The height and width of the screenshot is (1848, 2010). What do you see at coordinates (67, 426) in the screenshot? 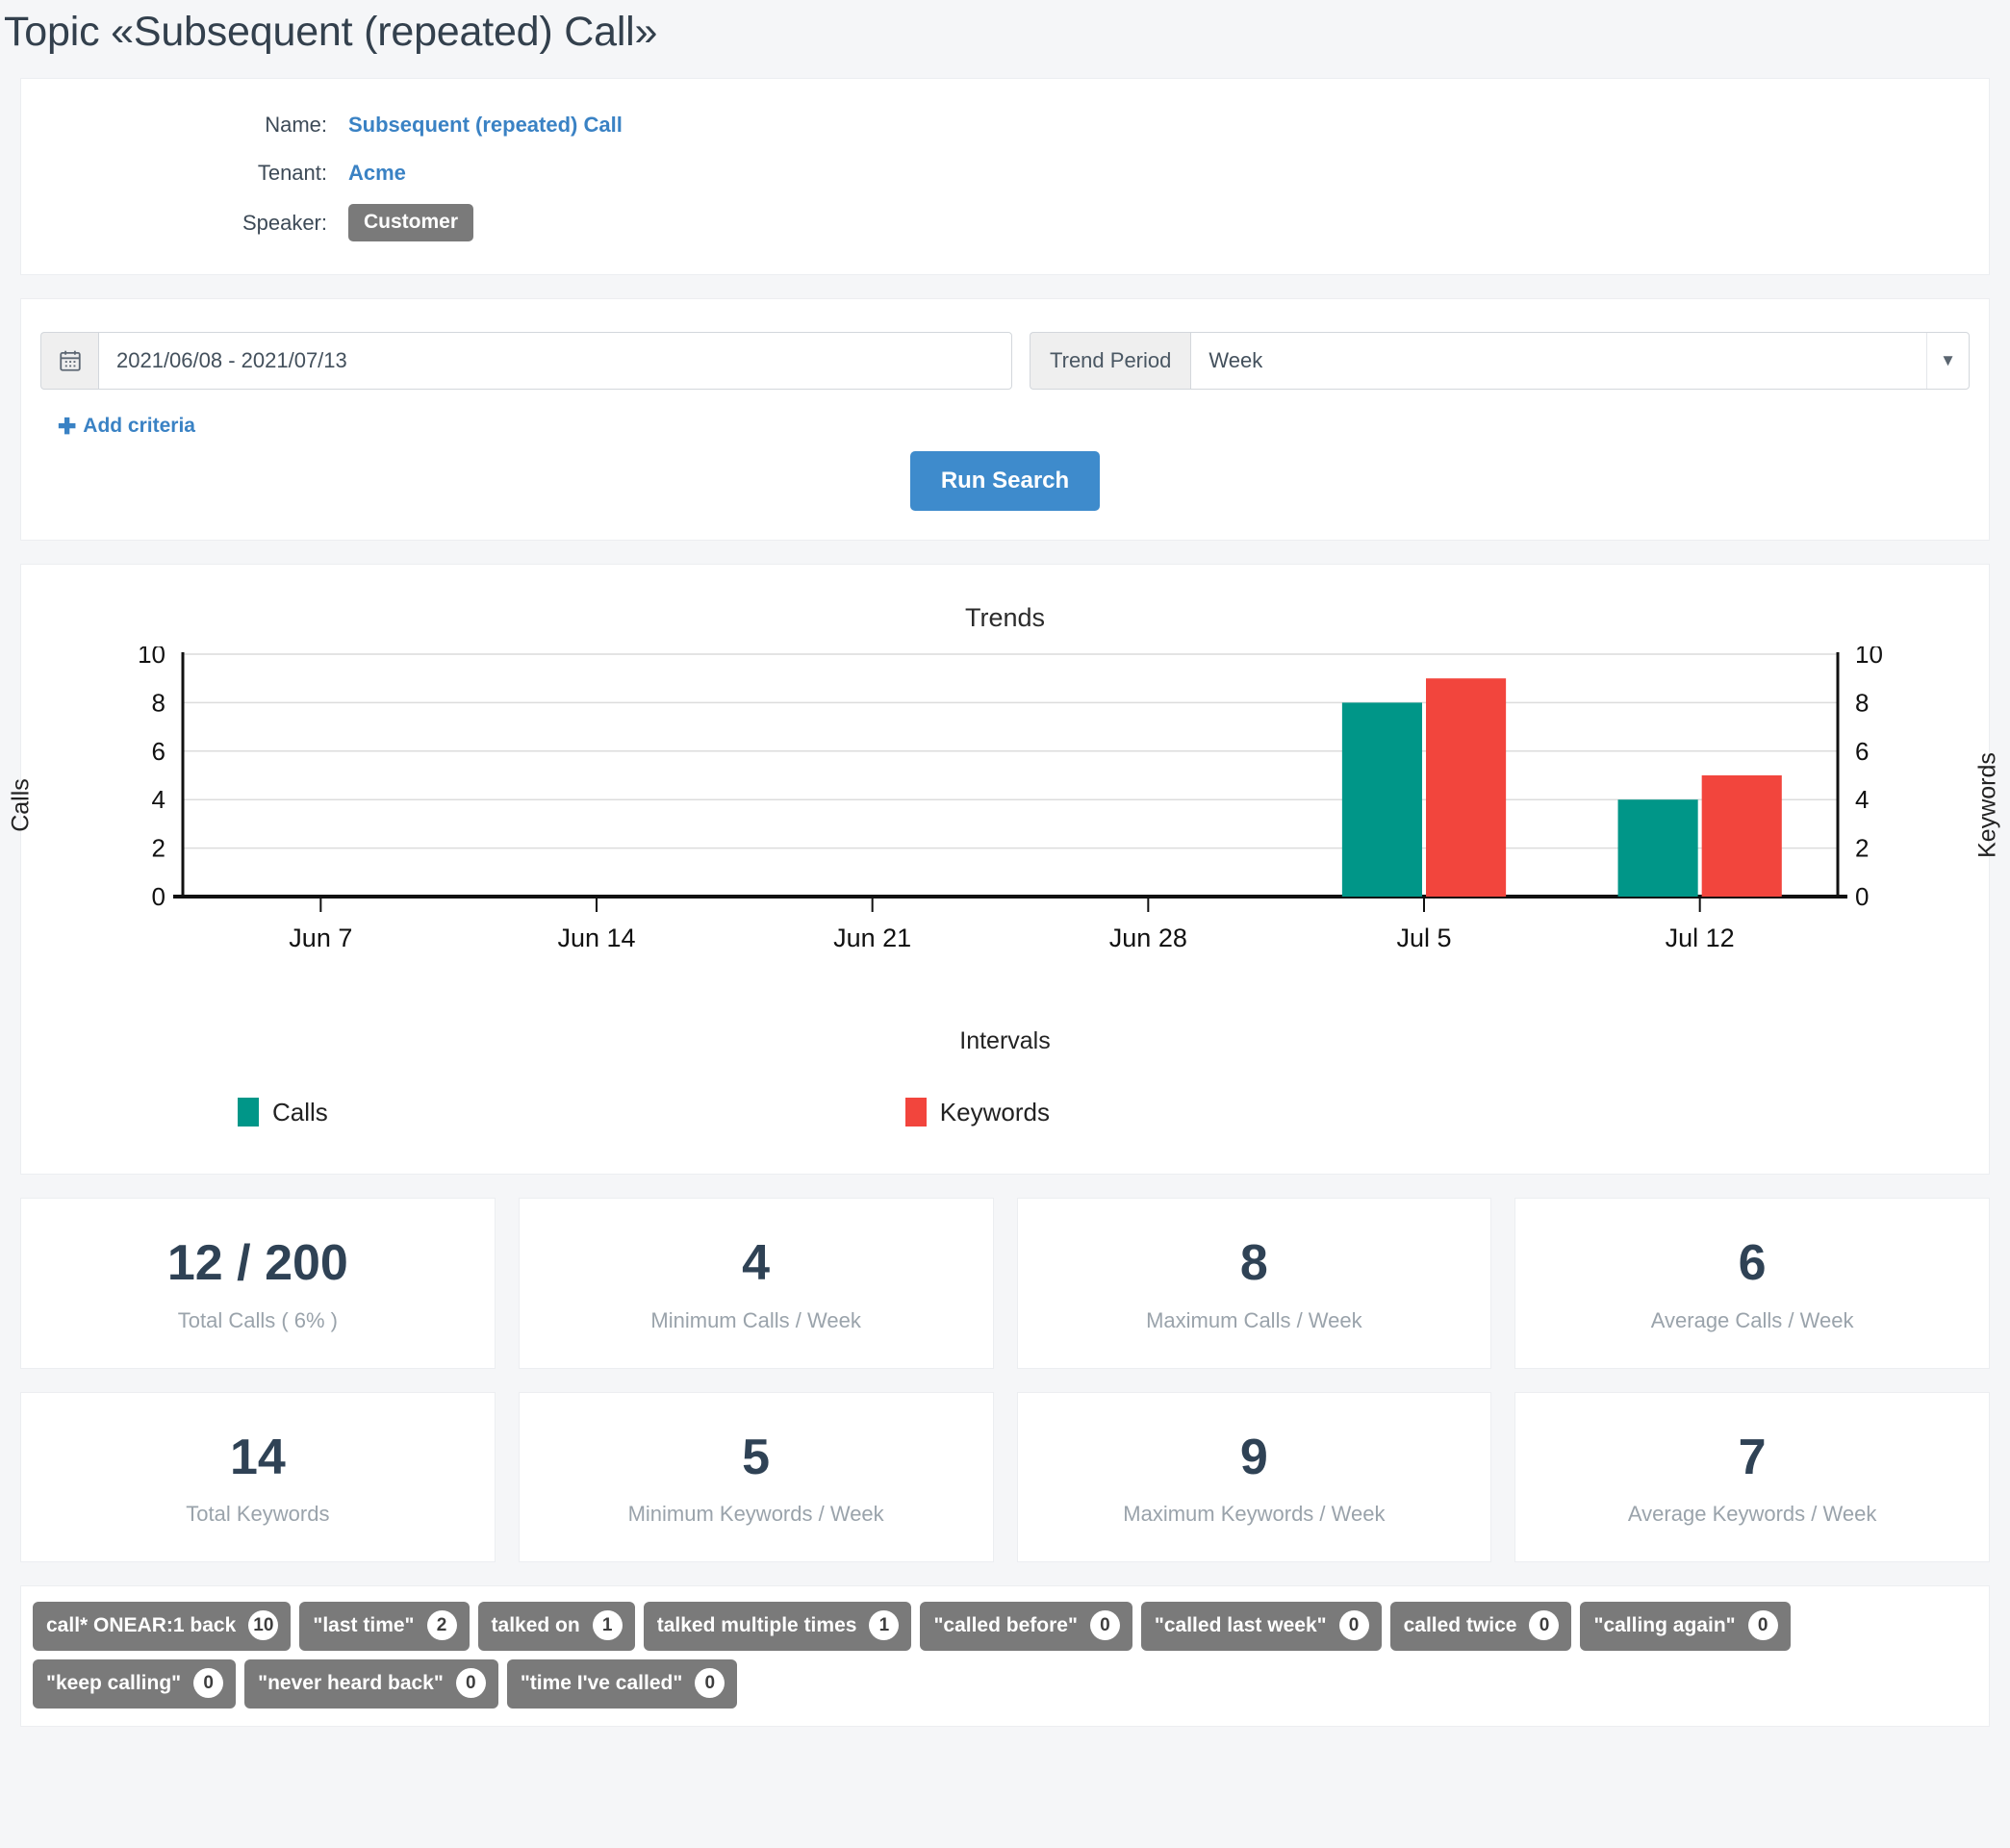
I see `plus-icon: ✚` at bounding box center [67, 426].